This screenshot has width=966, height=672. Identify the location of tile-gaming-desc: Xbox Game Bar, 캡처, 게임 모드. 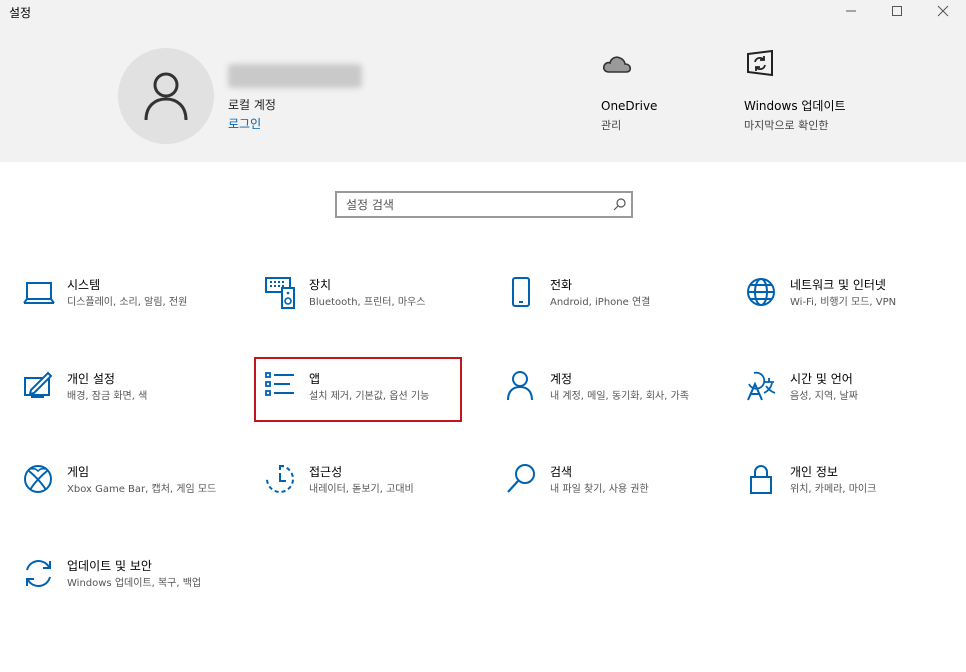
(142, 489).